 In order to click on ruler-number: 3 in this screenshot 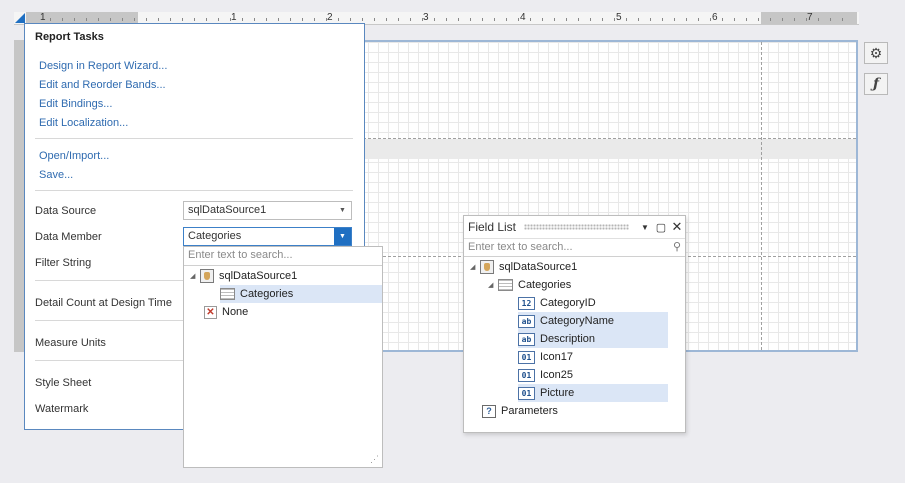, I will do `click(426, 17)`.